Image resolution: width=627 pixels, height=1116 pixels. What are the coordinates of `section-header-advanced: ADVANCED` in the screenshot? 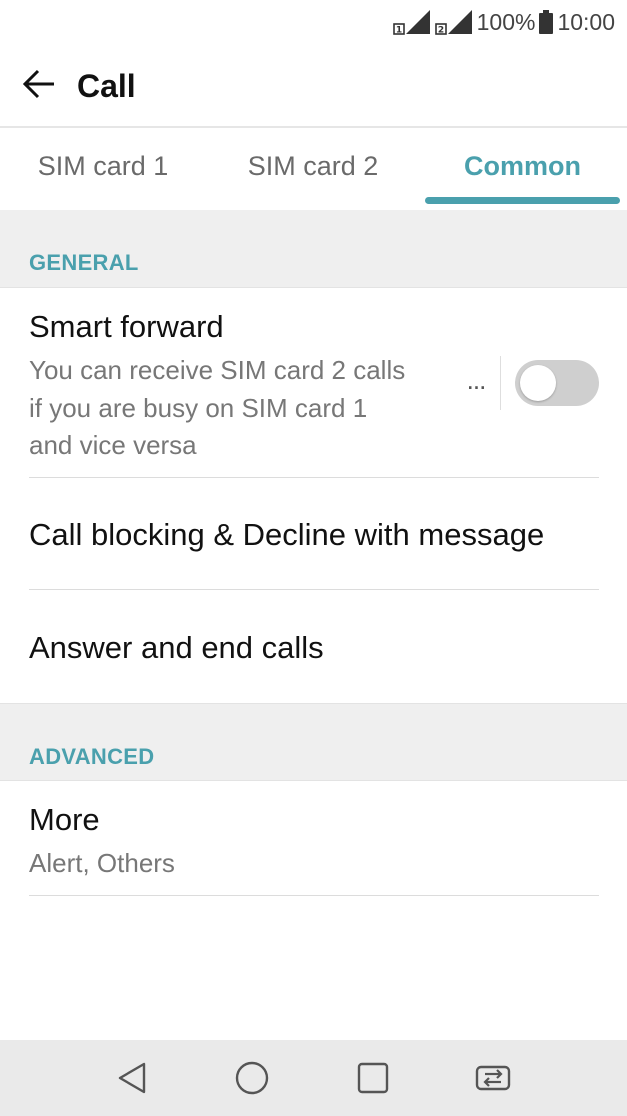 It's located at (313, 742).